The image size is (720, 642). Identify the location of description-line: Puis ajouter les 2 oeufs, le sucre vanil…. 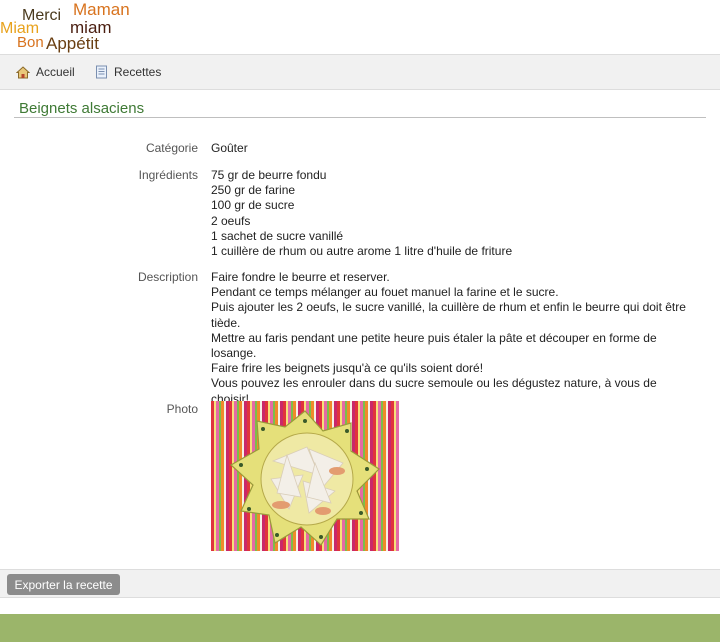
(448, 315).